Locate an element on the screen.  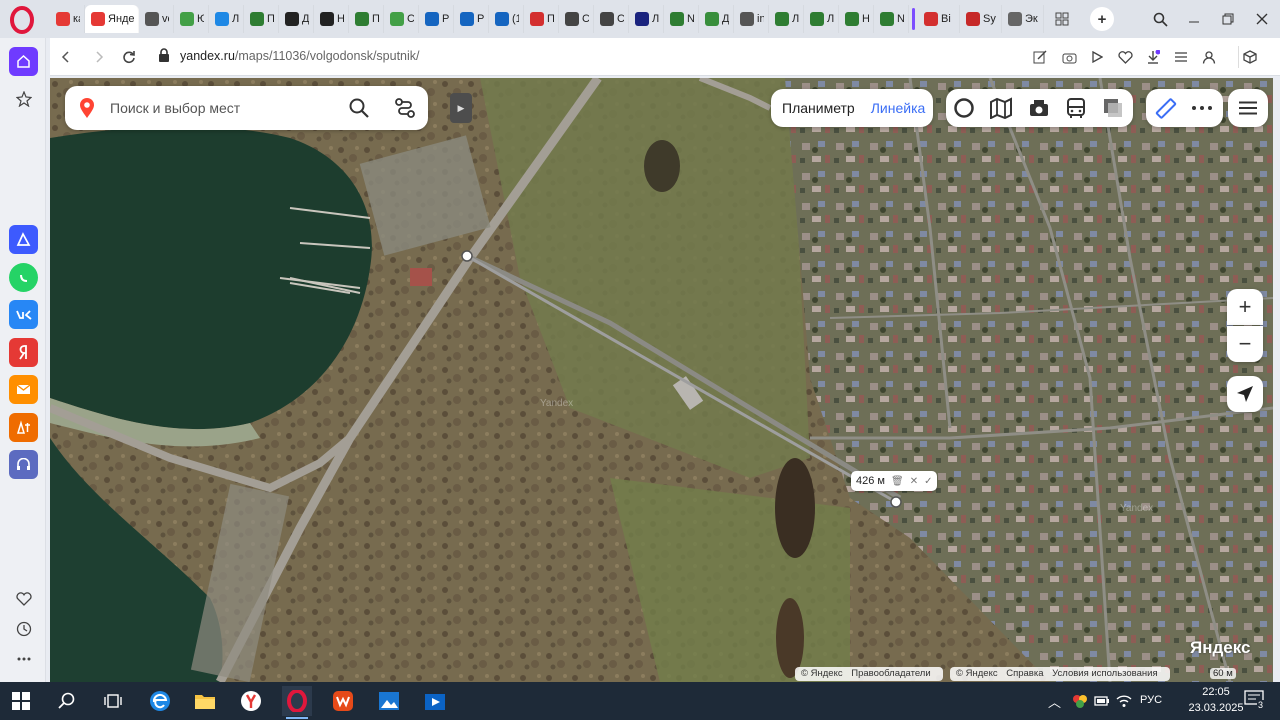
camera-icon is located at coordinates (1069, 57).